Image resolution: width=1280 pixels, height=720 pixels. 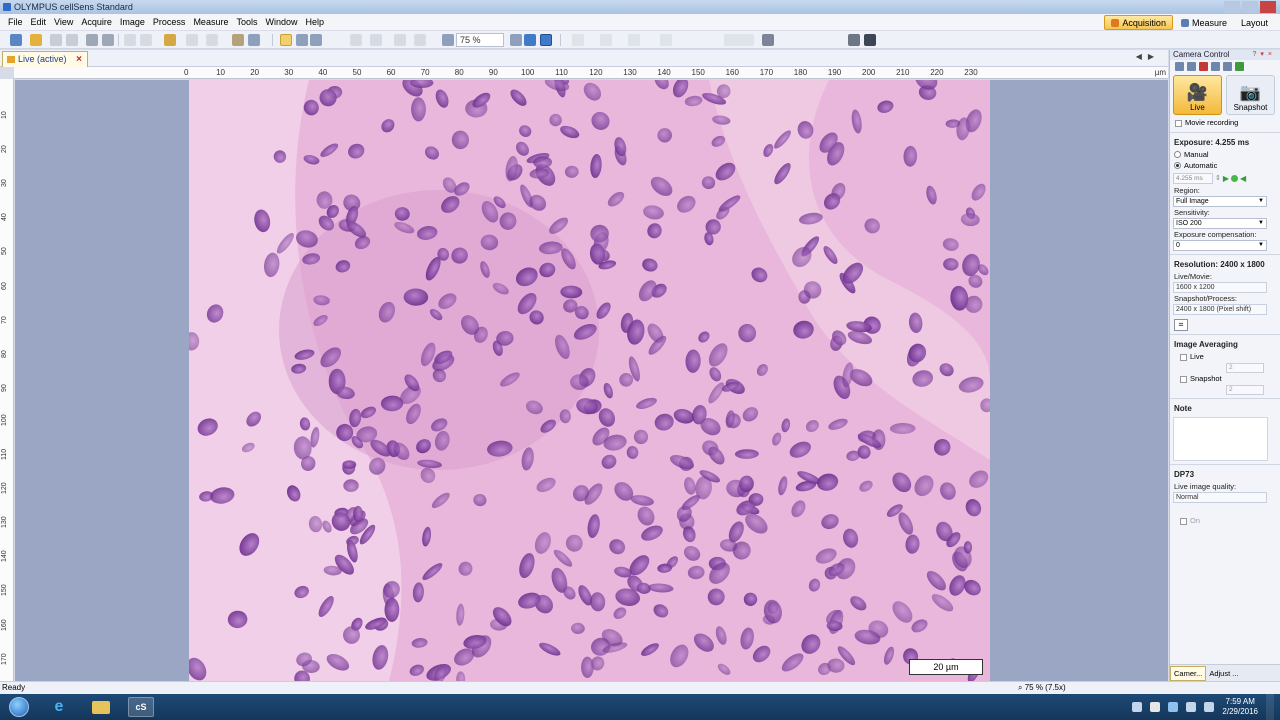 What do you see at coordinates (302, 40) in the screenshot?
I see `zoom-tool-icon` at bounding box center [302, 40].